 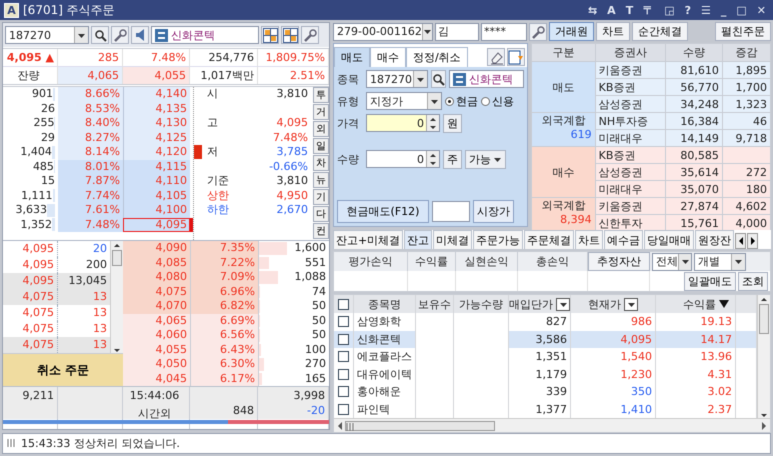 What do you see at coordinates (321, 95) in the screenshot?
I see `side-button: 투` at bounding box center [321, 95].